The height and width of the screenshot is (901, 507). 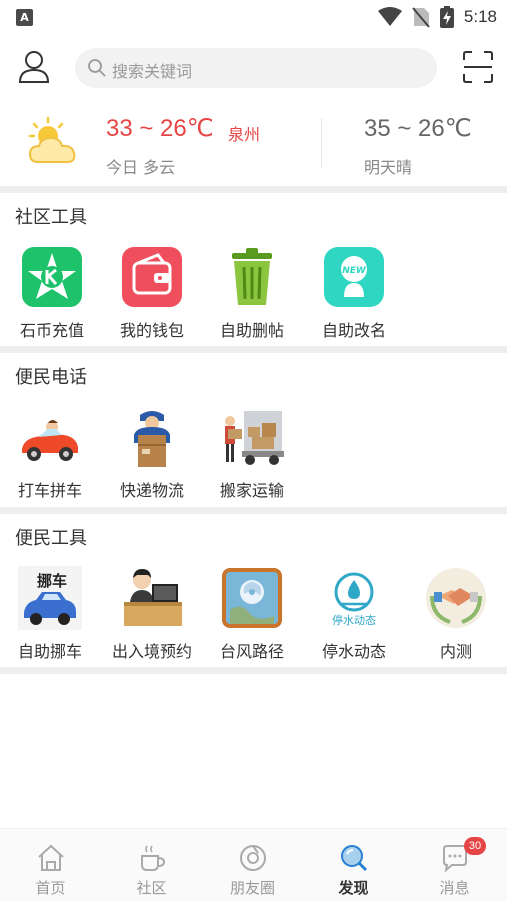 I want to click on tool-water-outage: 停水动态 停水动态, so click(x=354, y=610).